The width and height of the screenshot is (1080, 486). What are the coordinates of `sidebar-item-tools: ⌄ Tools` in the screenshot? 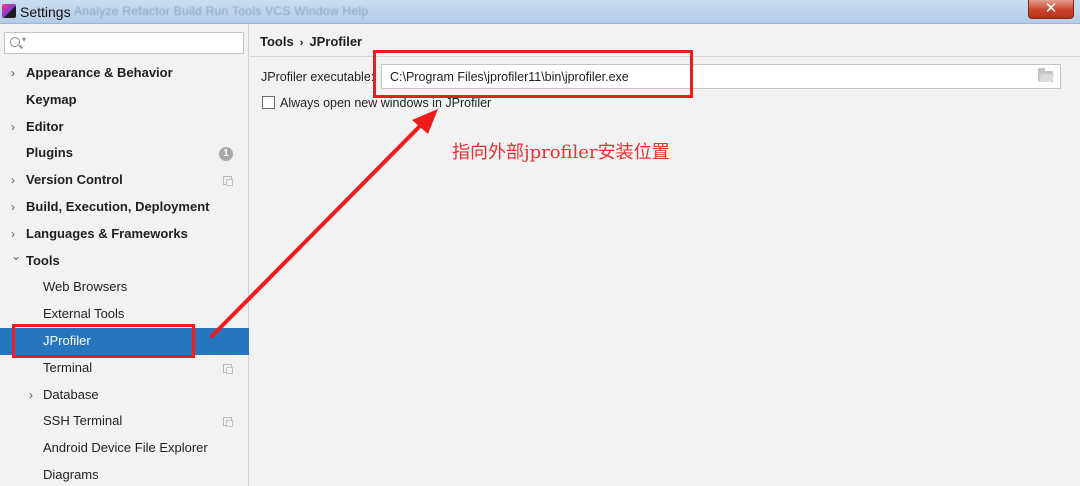 It's located at (124, 261).